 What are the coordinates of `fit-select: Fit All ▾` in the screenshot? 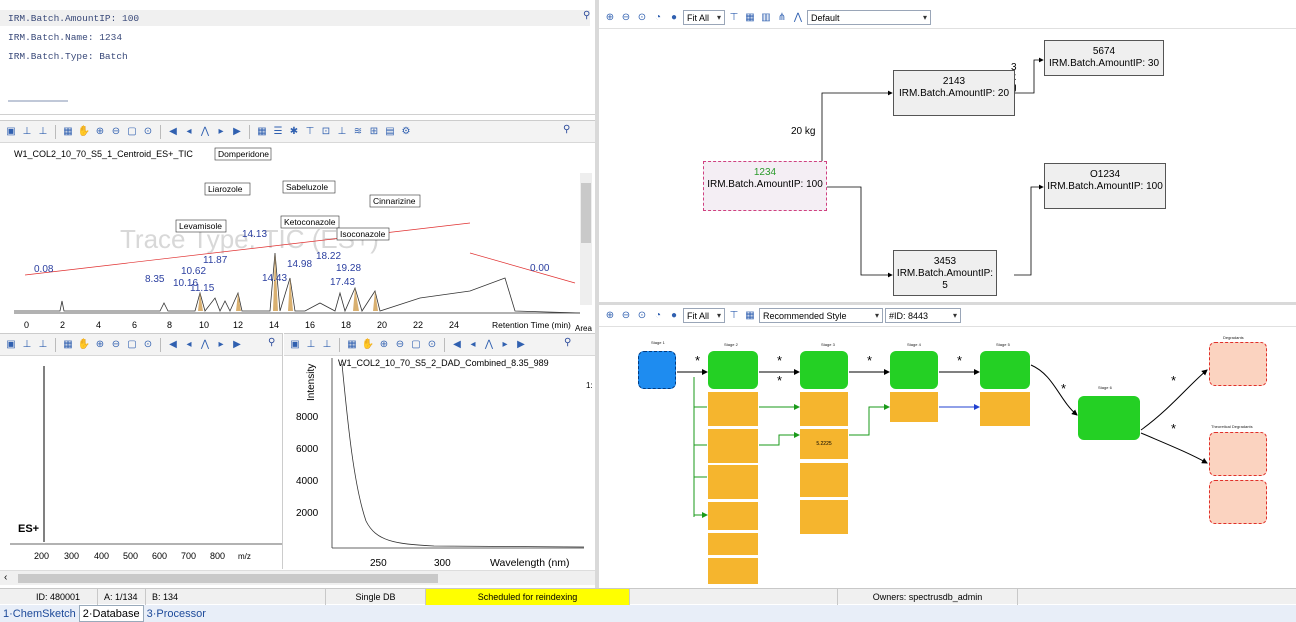 It's located at (704, 17).